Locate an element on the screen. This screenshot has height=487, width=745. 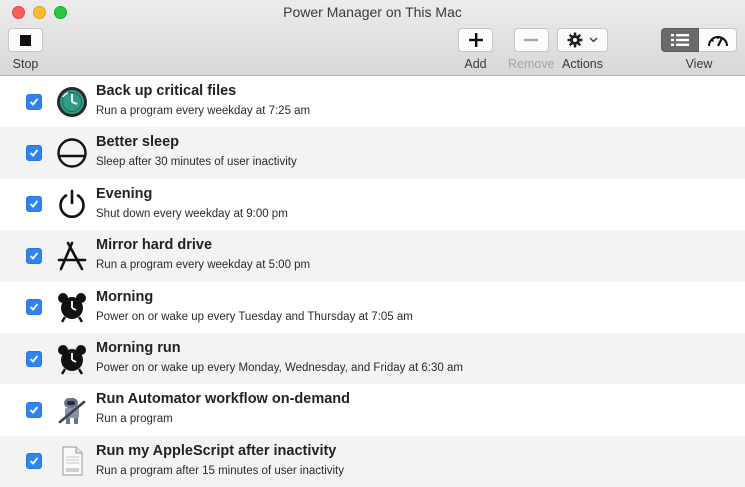
event-schedule: Run a program every weekday at 7:25 am is located at coordinates (203, 111).